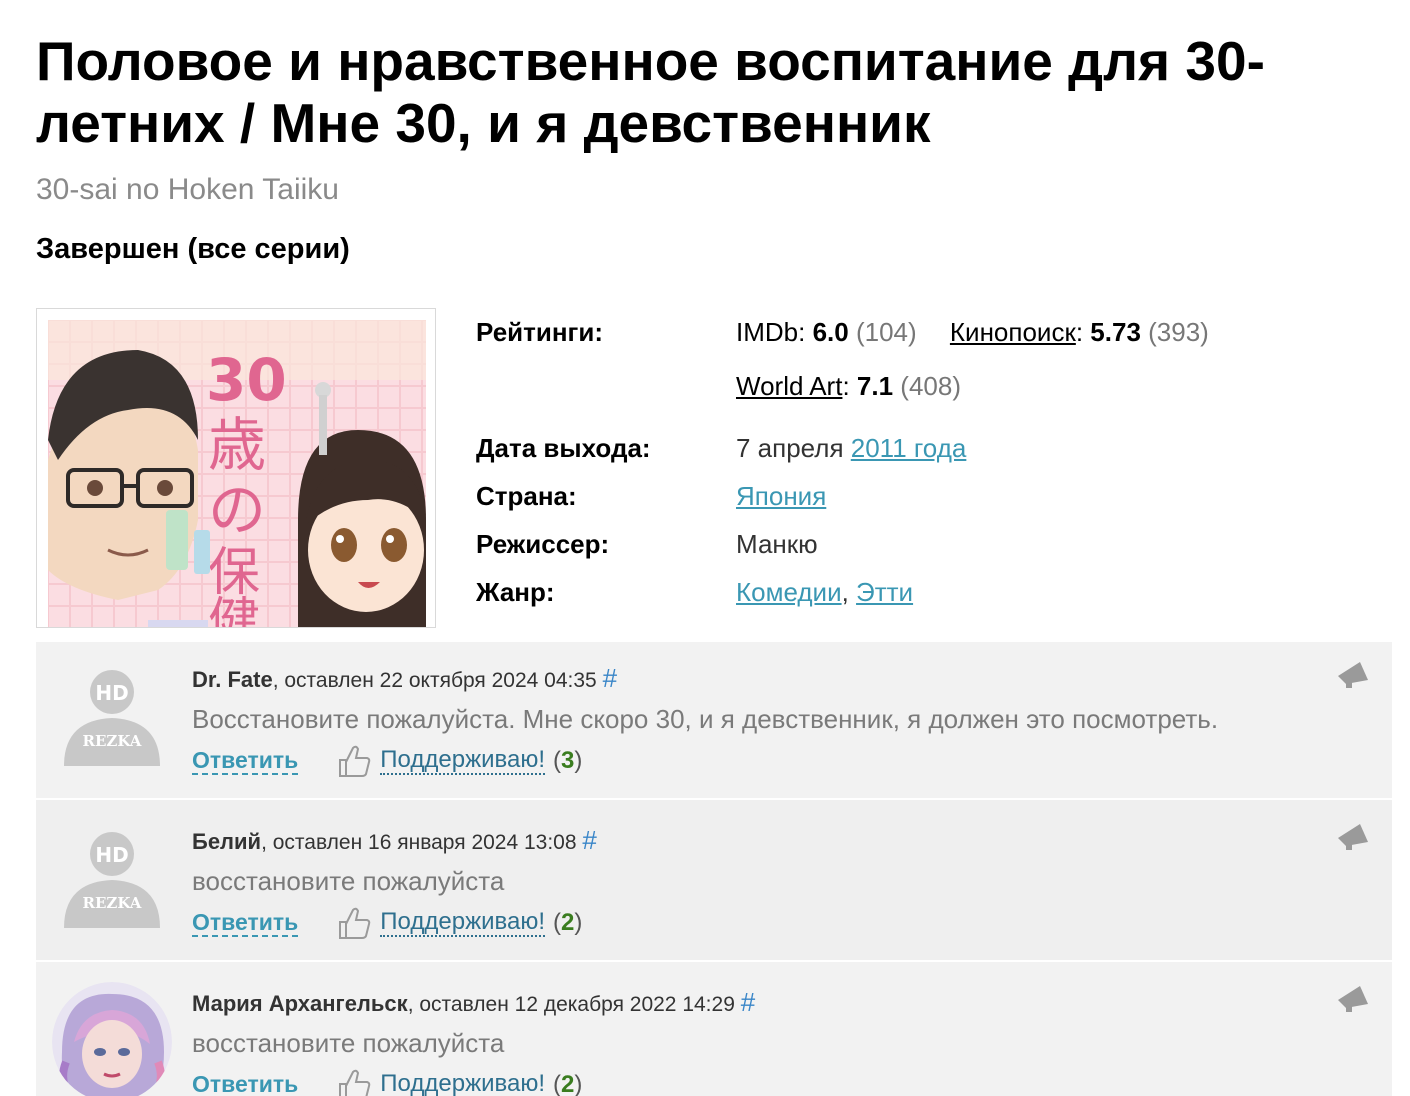  I want to click on comment-author: Белий, so click(226, 841).